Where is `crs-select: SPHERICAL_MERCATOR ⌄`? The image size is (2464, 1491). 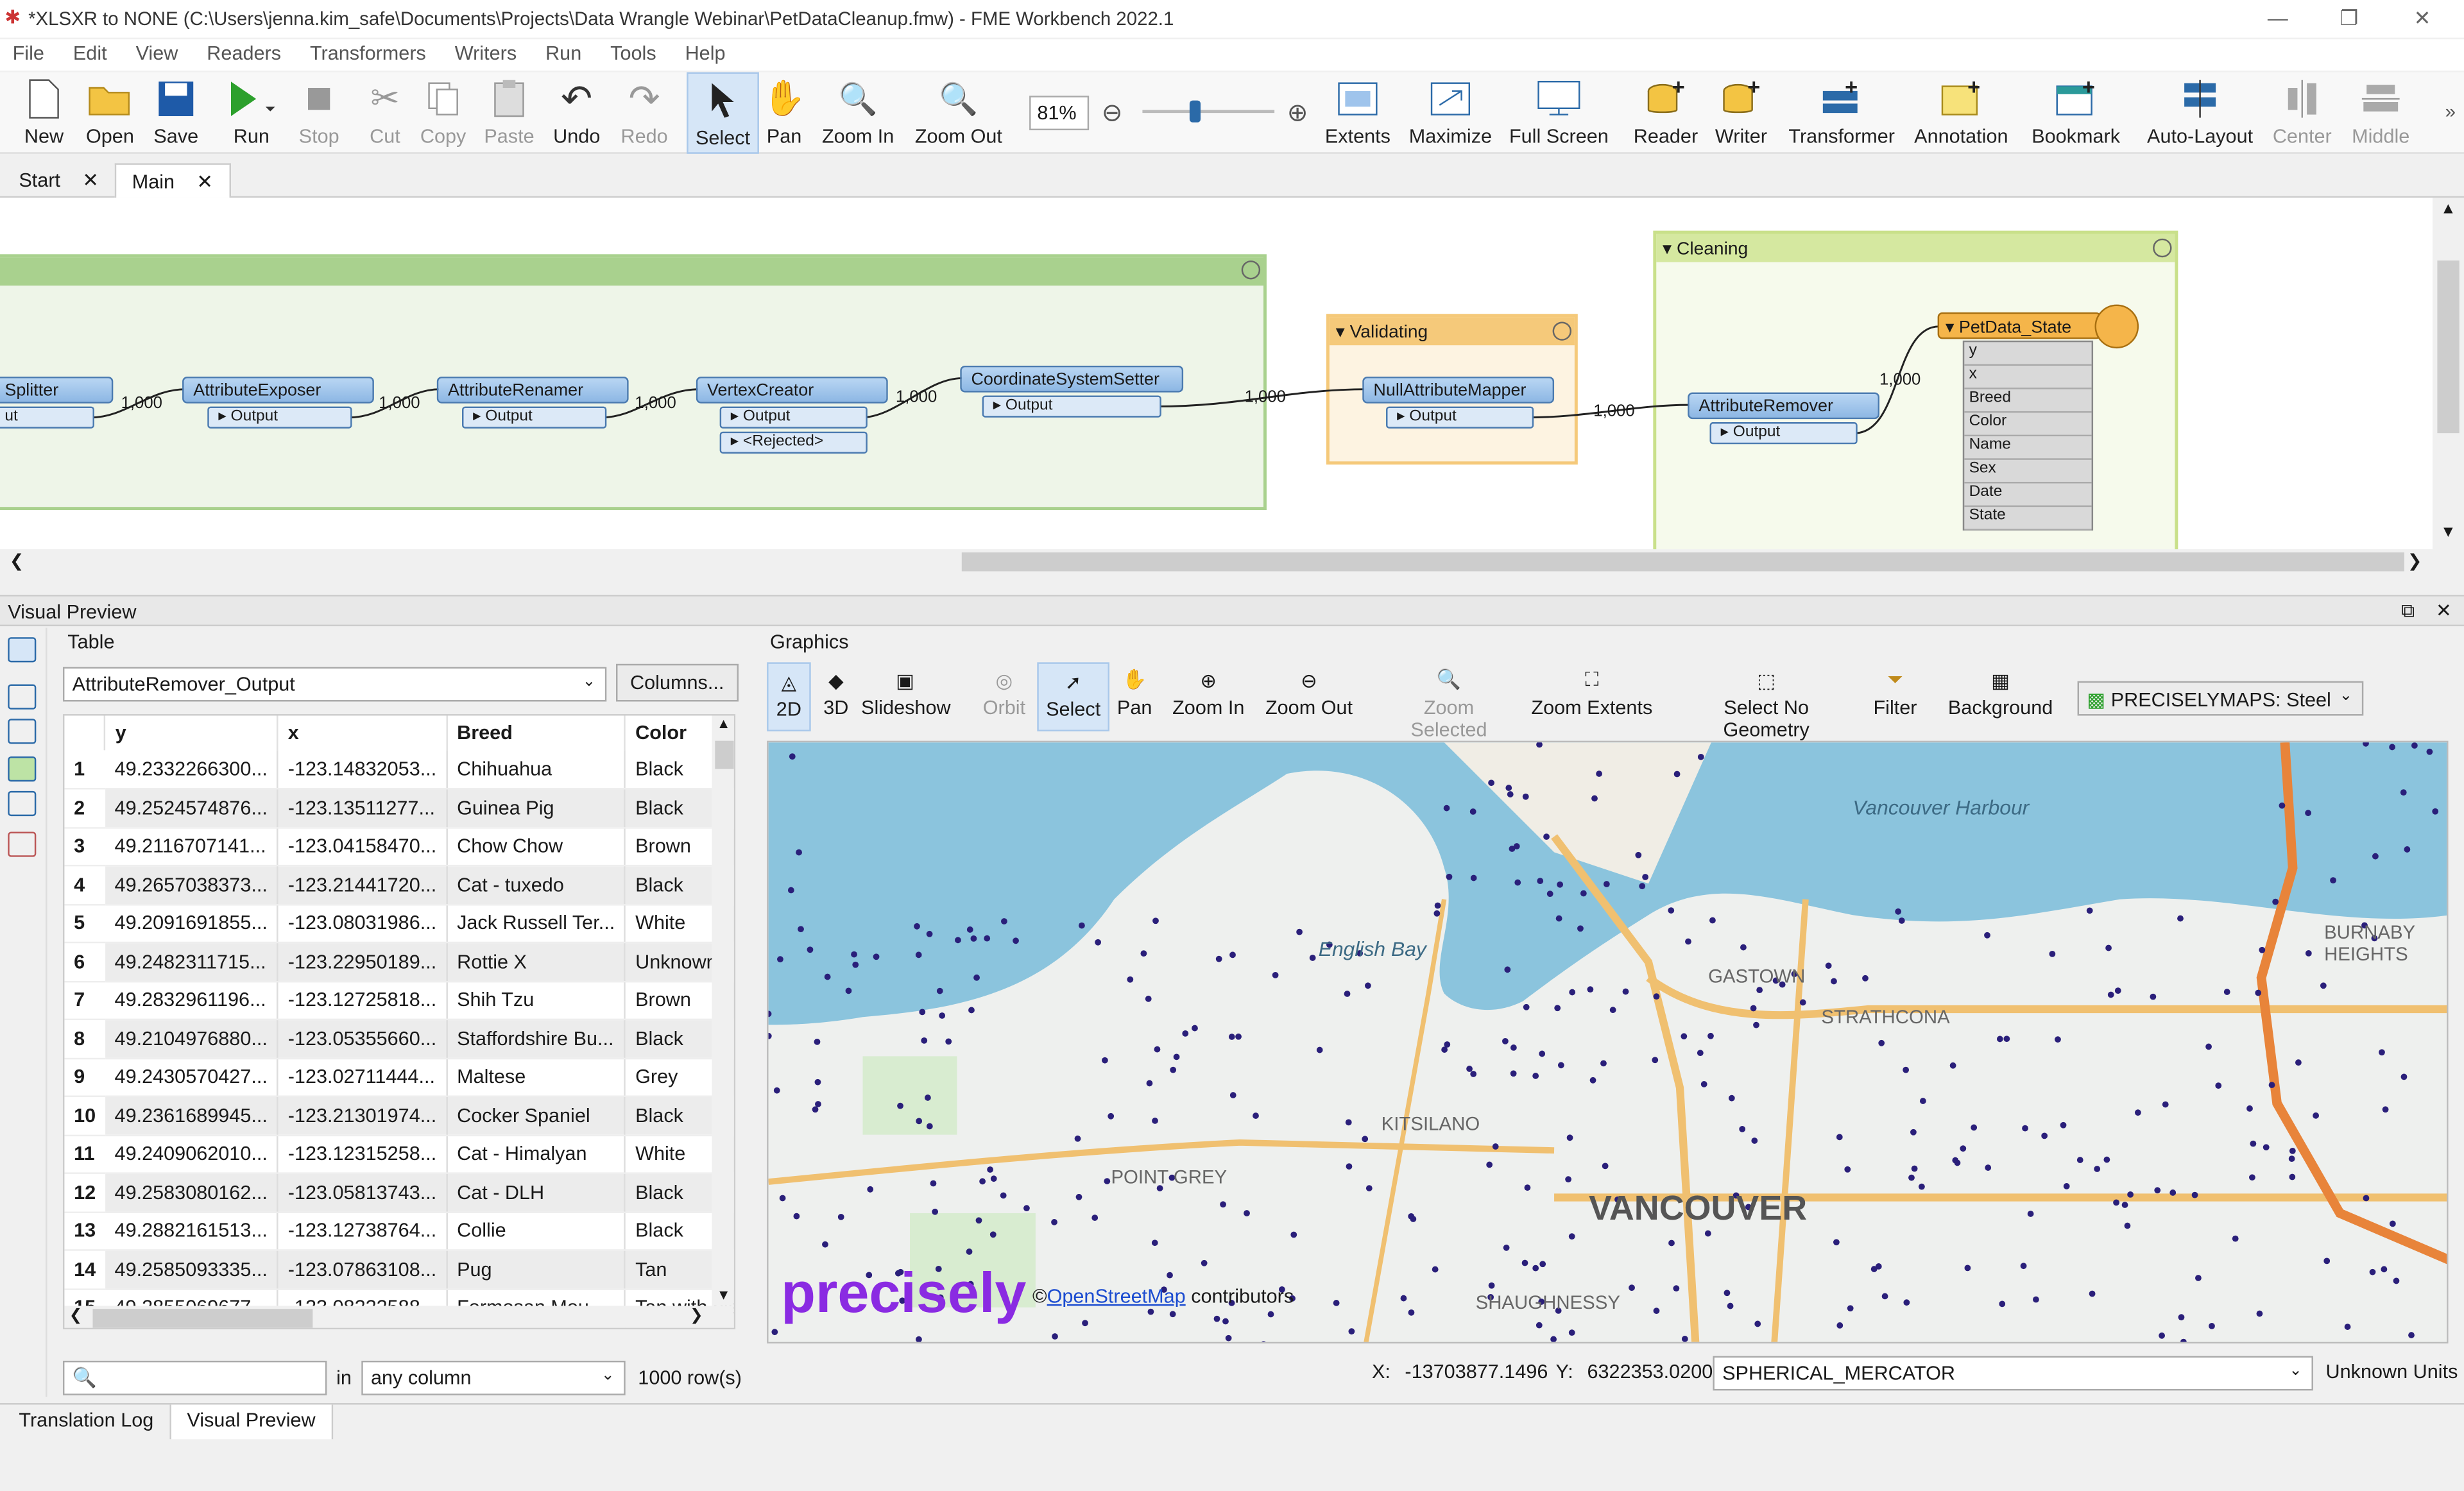 crs-select: SPHERICAL_MERCATOR ⌄ is located at coordinates (2013, 1373).